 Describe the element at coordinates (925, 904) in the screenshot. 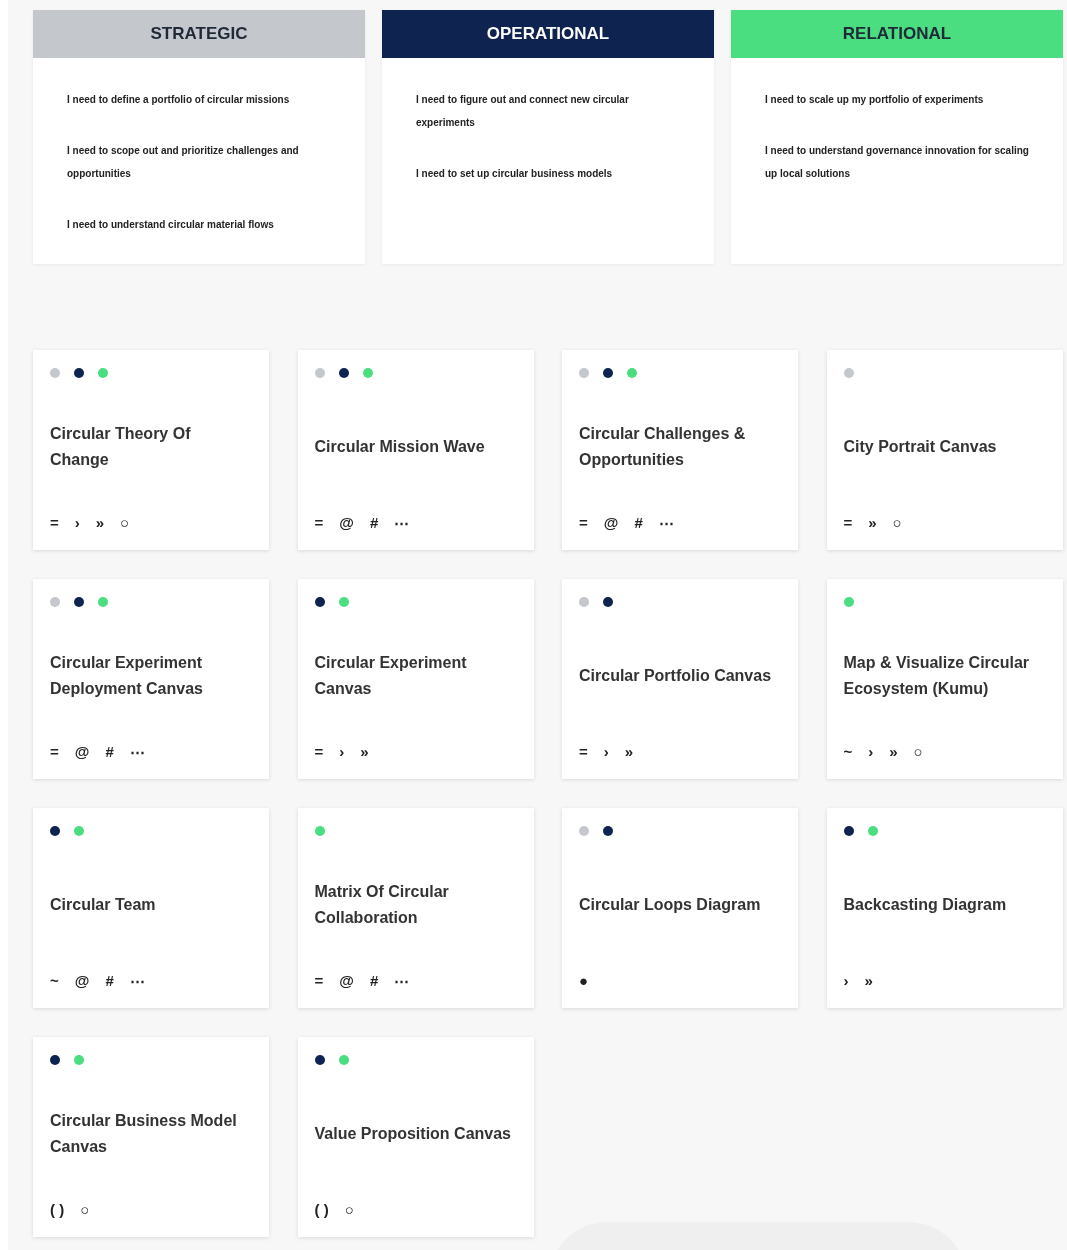

I see `tool-title: Backcasting Diagram` at that location.